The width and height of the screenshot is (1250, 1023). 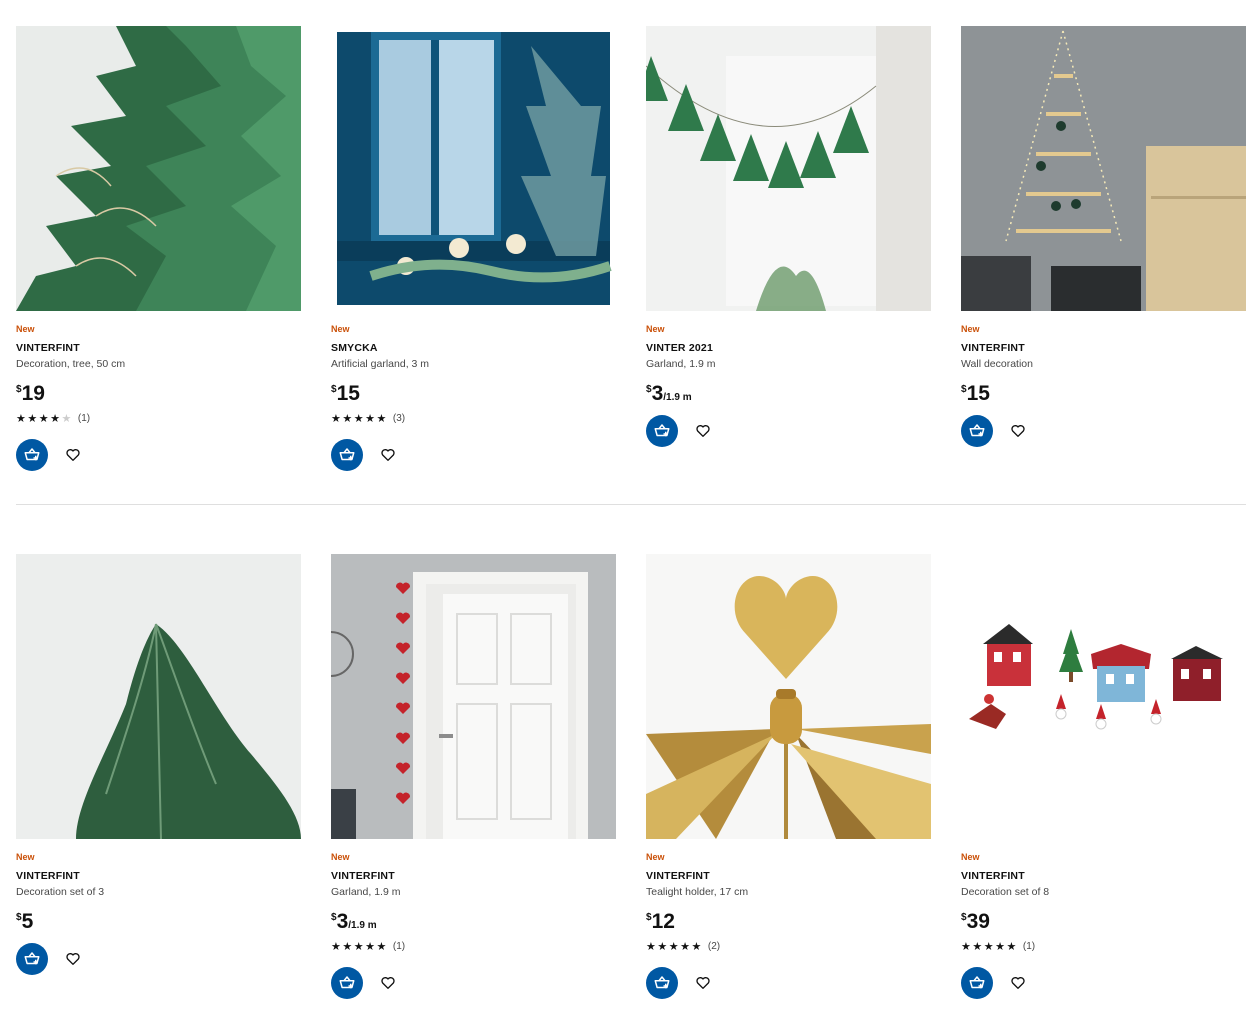 I want to click on product-image-green-tree-garland, so click(x=788, y=168).